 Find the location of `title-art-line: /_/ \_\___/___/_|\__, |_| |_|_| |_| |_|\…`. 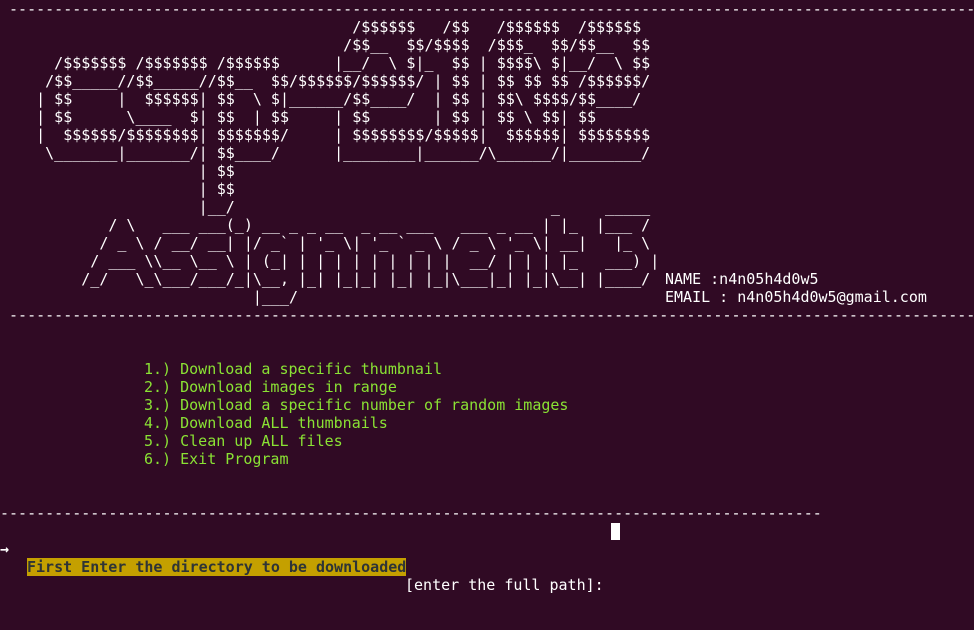

title-art-line: /_/ \_\___/___/_|\__, |_| |_|_| |_| |_|\… is located at coordinates (325, 279).